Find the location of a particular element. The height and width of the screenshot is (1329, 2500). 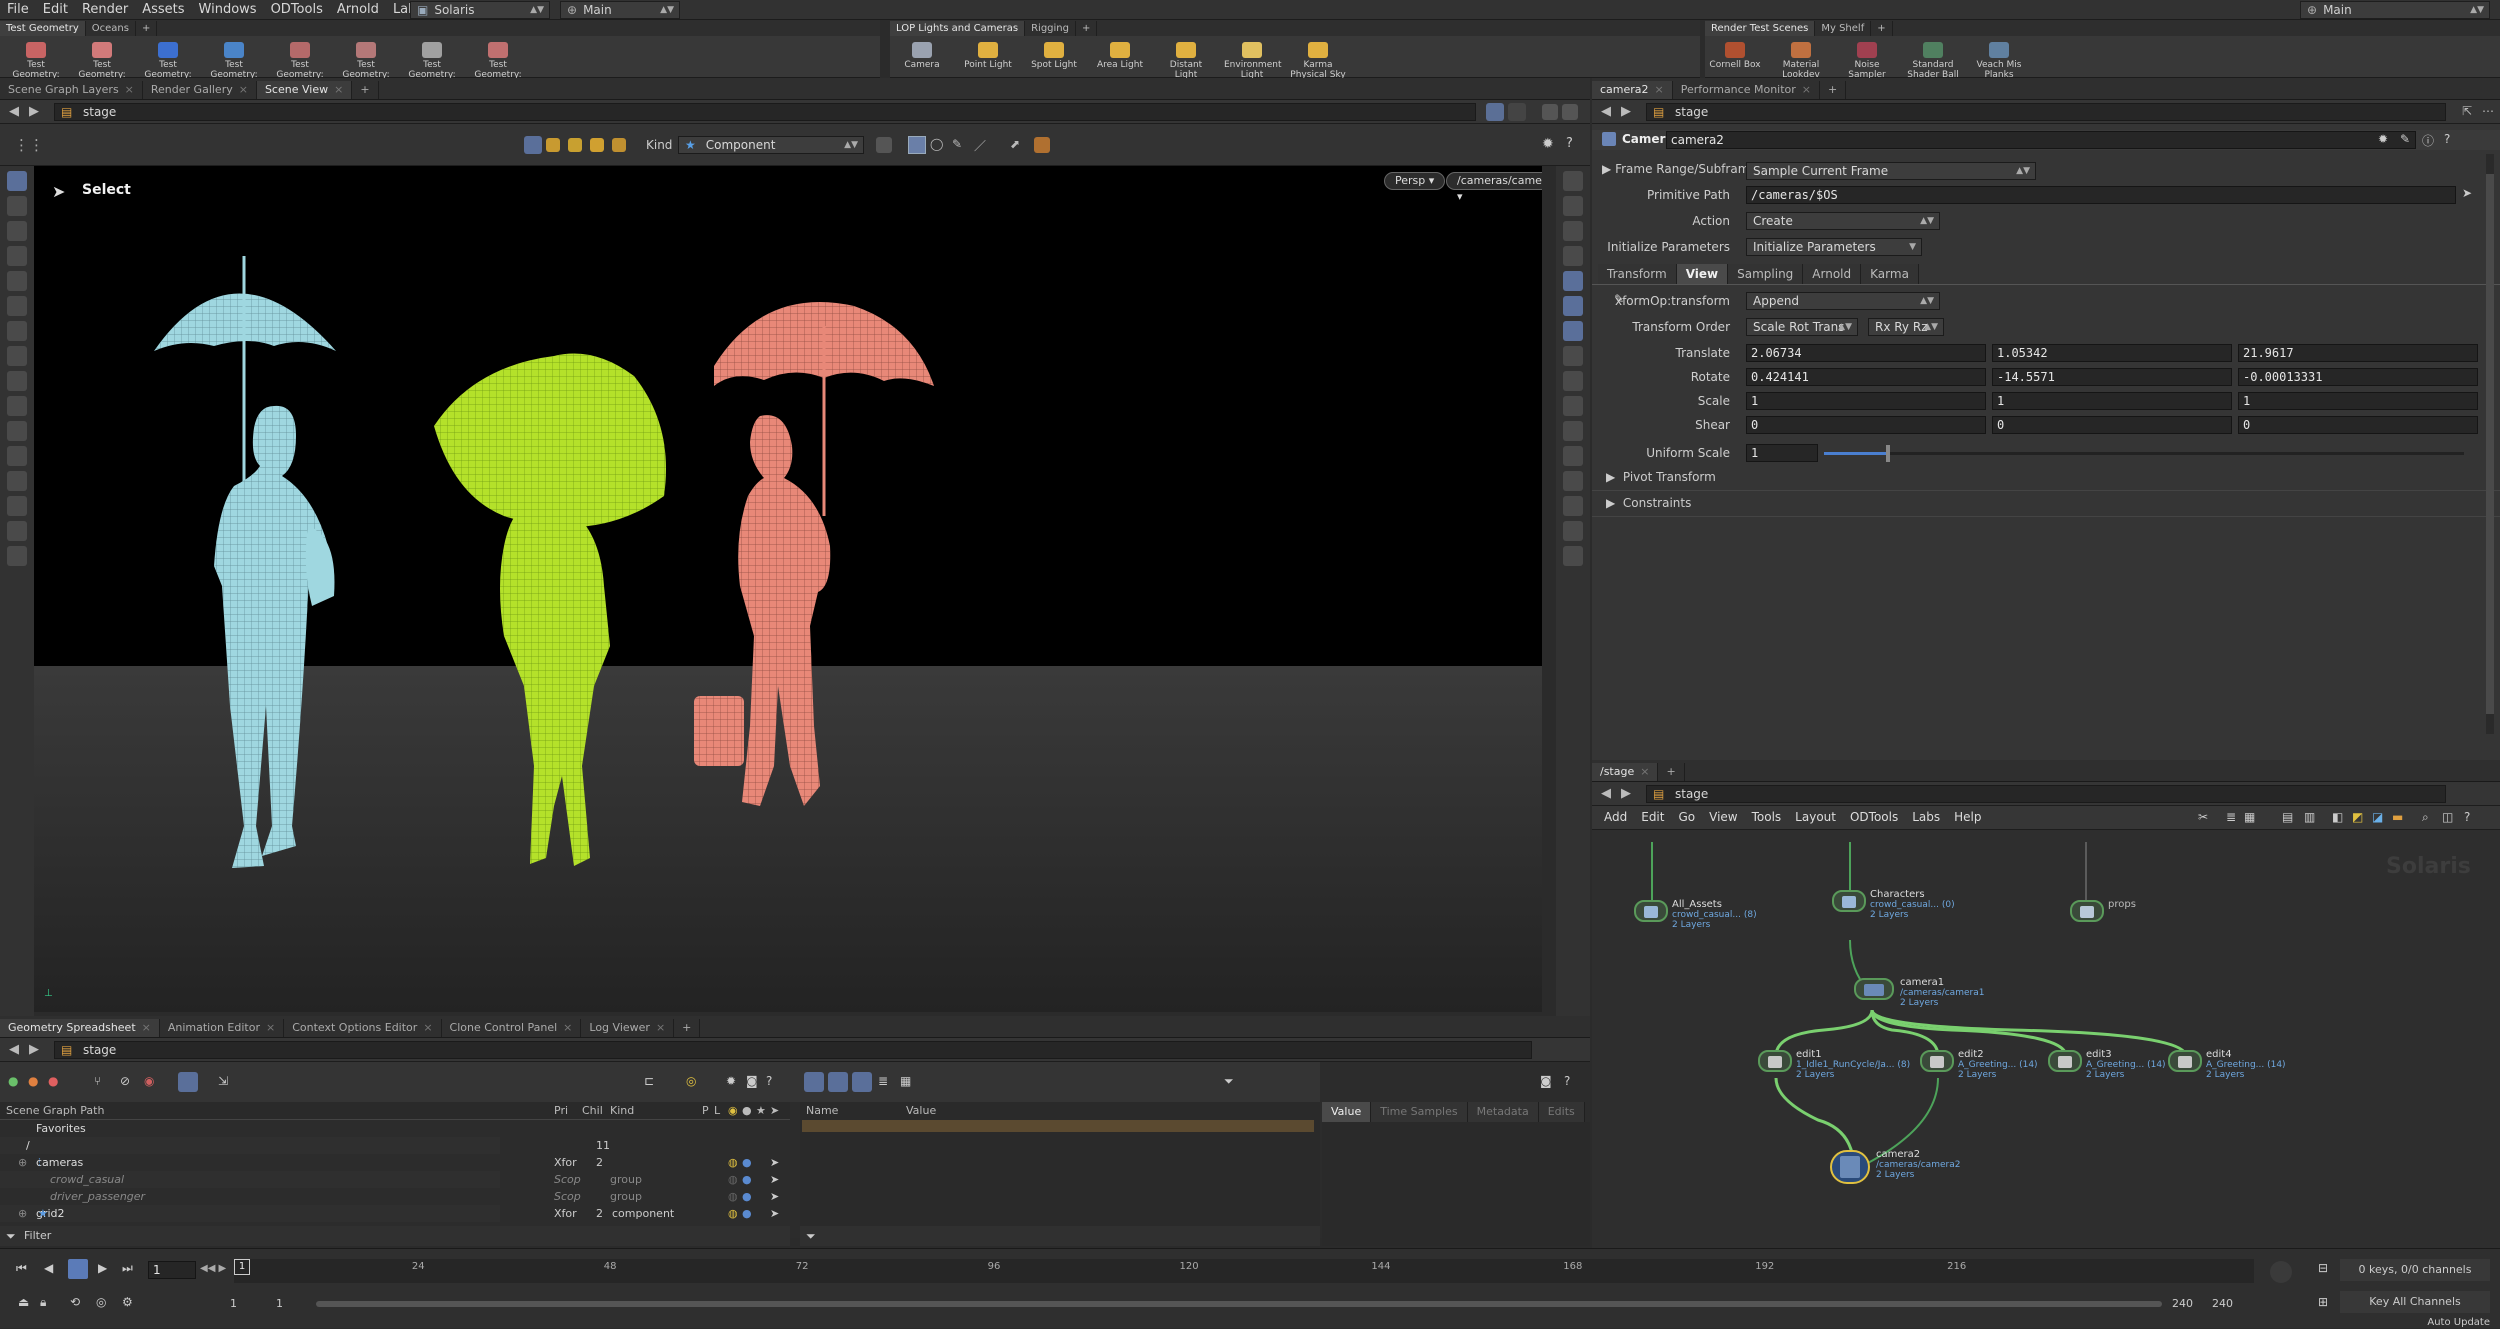

param-tab-arnold: Arnold is located at coordinates (1832, 274).